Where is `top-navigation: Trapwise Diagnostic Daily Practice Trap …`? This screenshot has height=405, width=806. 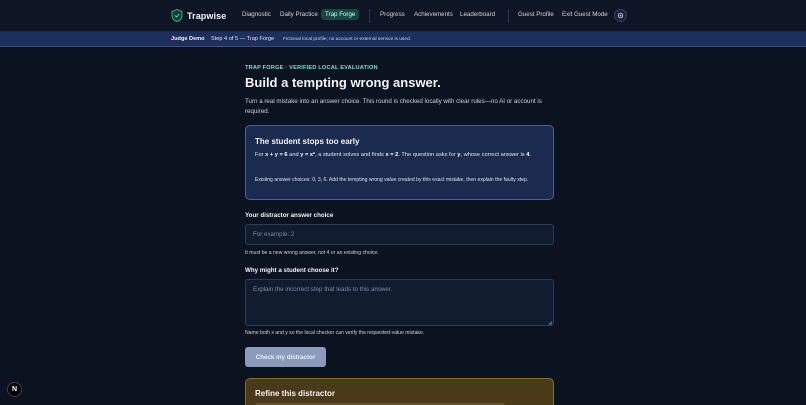 top-navigation: Trapwise Diagnostic Daily Practice Trap … is located at coordinates (403, 16).